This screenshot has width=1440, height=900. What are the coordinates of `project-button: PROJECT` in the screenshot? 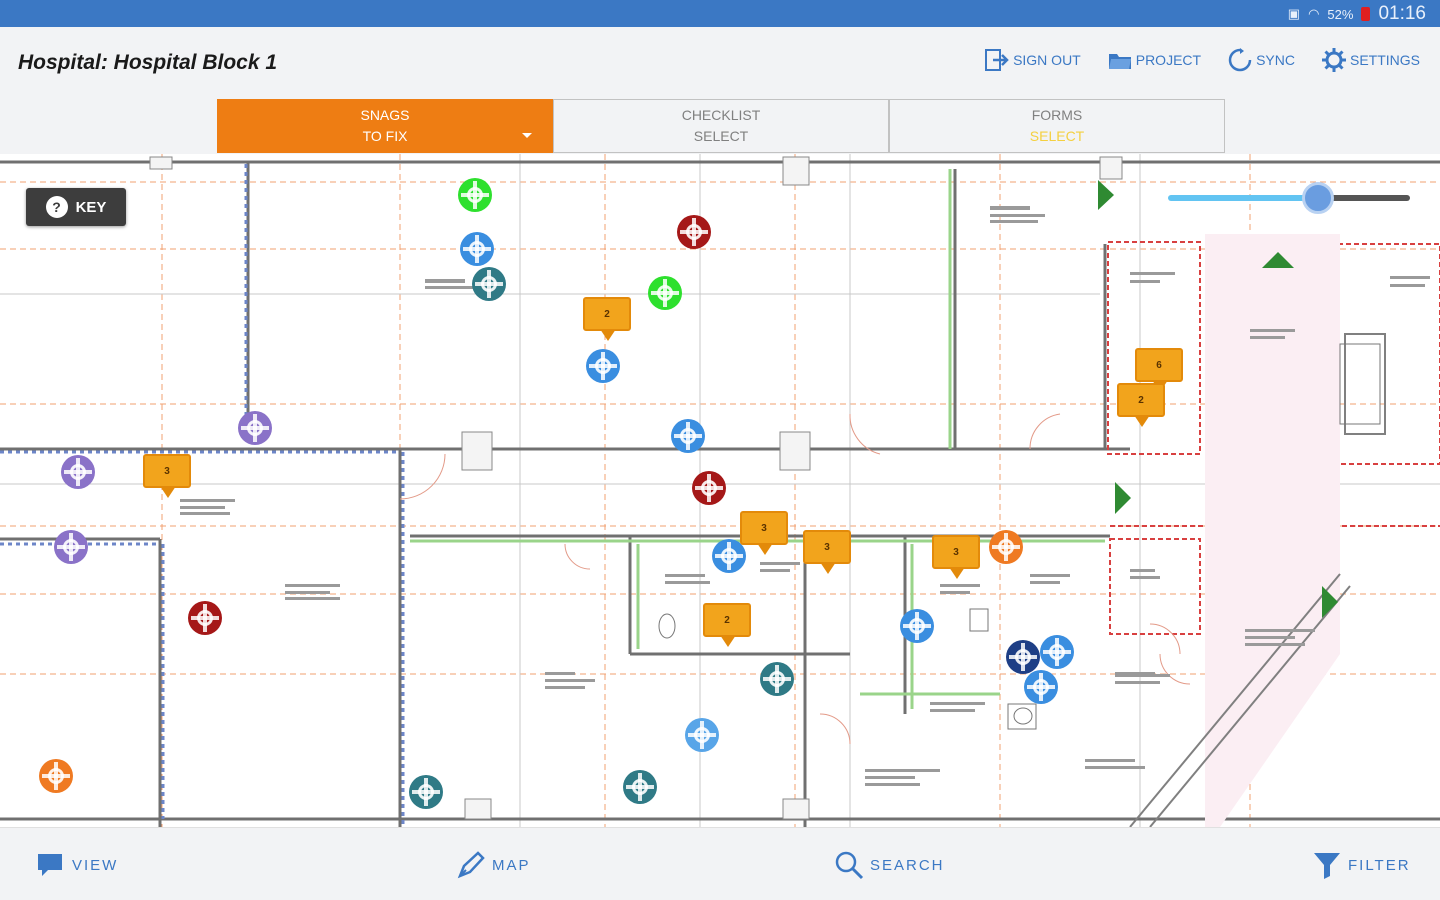 It's located at (1154, 60).